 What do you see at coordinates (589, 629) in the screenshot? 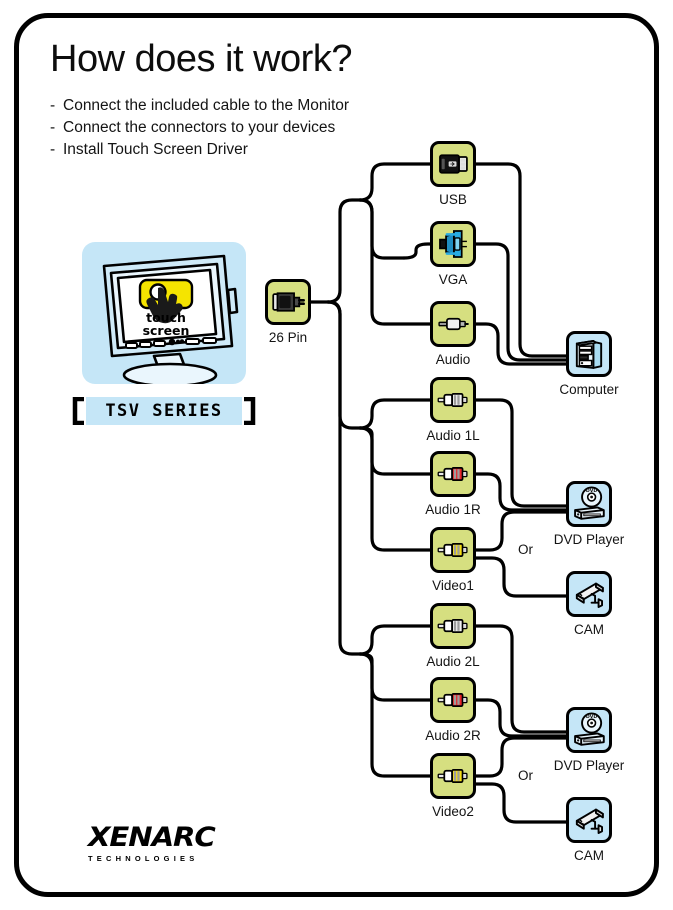
I see `device-cam-1-label: CAM` at bounding box center [589, 629].